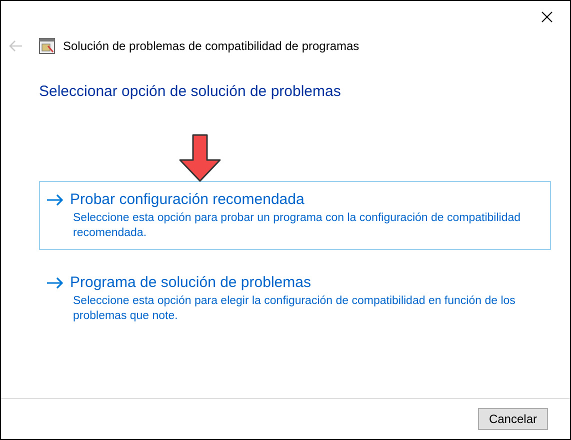 The height and width of the screenshot is (440, 571). What do you see at coordinates (297, 226) in the screenshot?
I see `option-description: Seleccione esta opción para probar un programa con la configuración de compatibilidad recomendada.` at bounding box center [297, 226].